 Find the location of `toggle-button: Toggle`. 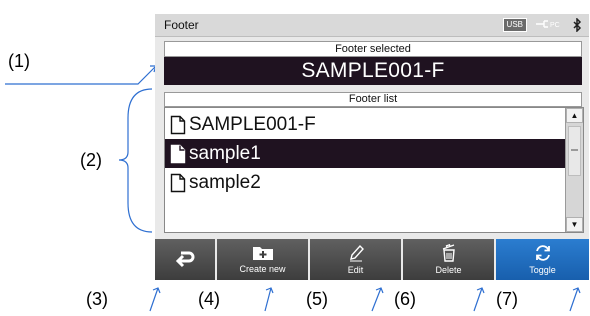

toggle-button: Toggle is located at coordinates (542, 259).